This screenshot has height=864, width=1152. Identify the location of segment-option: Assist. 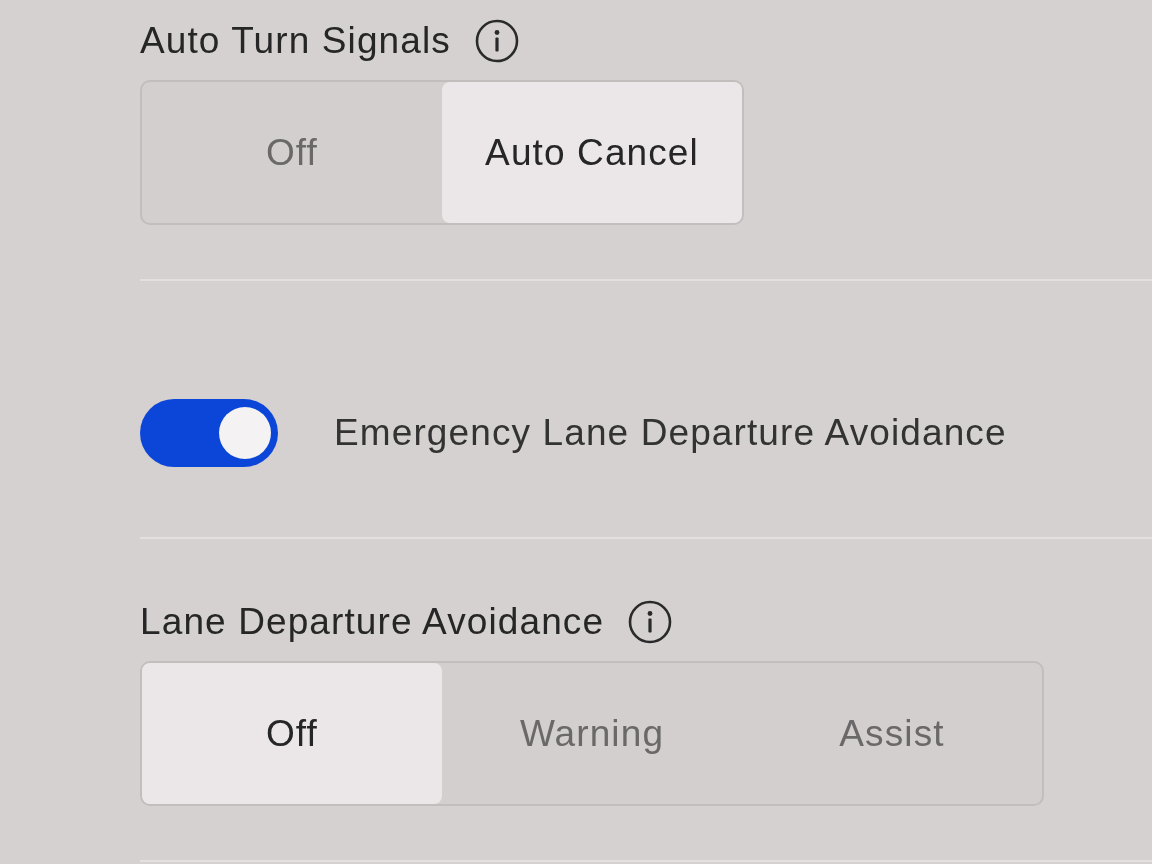
(892, 733).